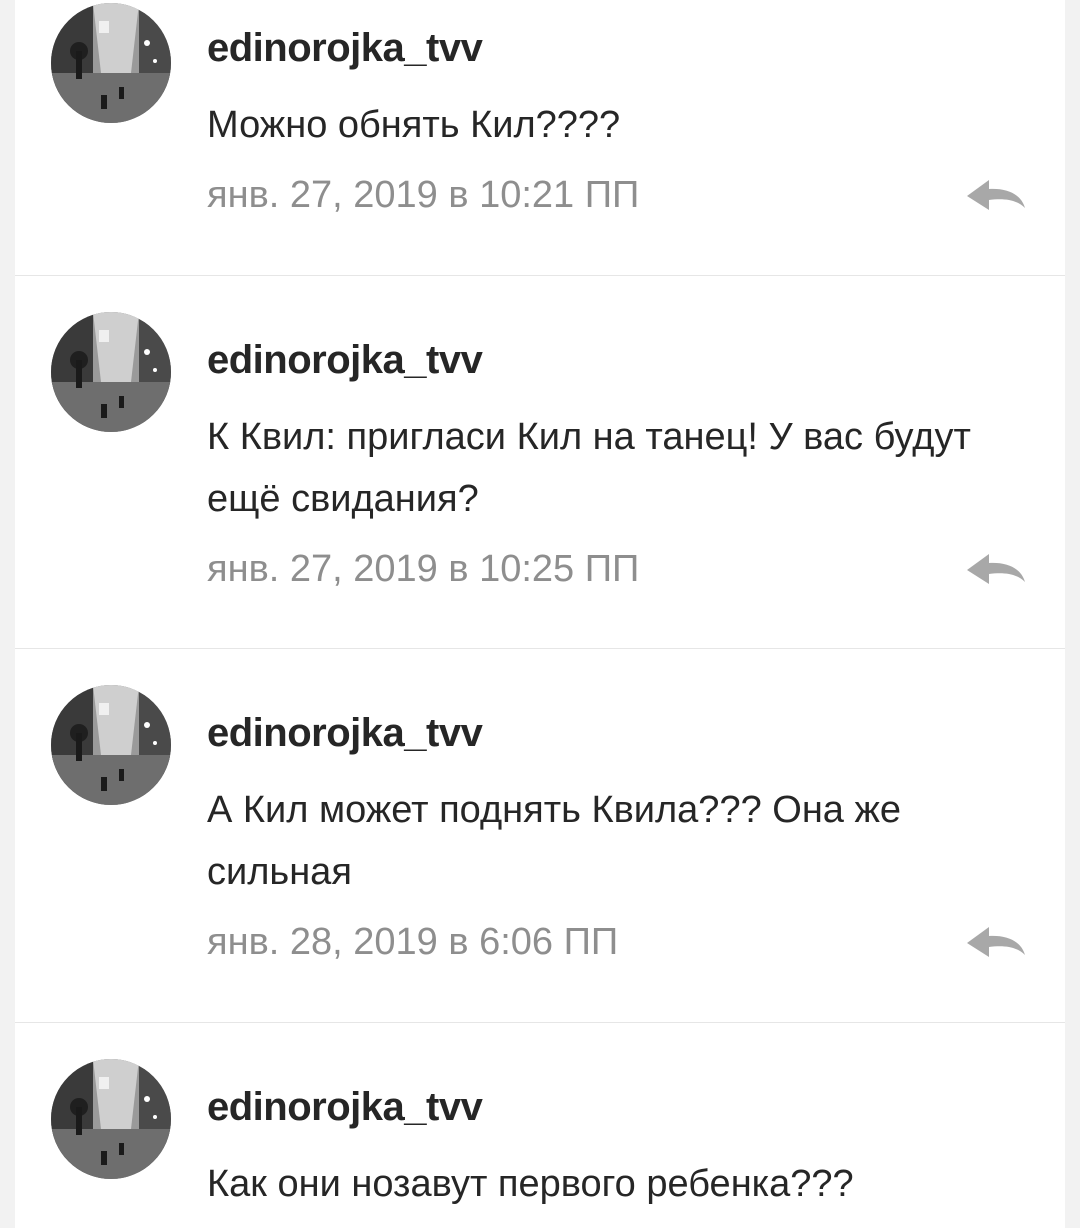  Describe the element at coordinates (414, 125) in the screenshot. I see `comment-text: Можно обнять Кил????` at that location.